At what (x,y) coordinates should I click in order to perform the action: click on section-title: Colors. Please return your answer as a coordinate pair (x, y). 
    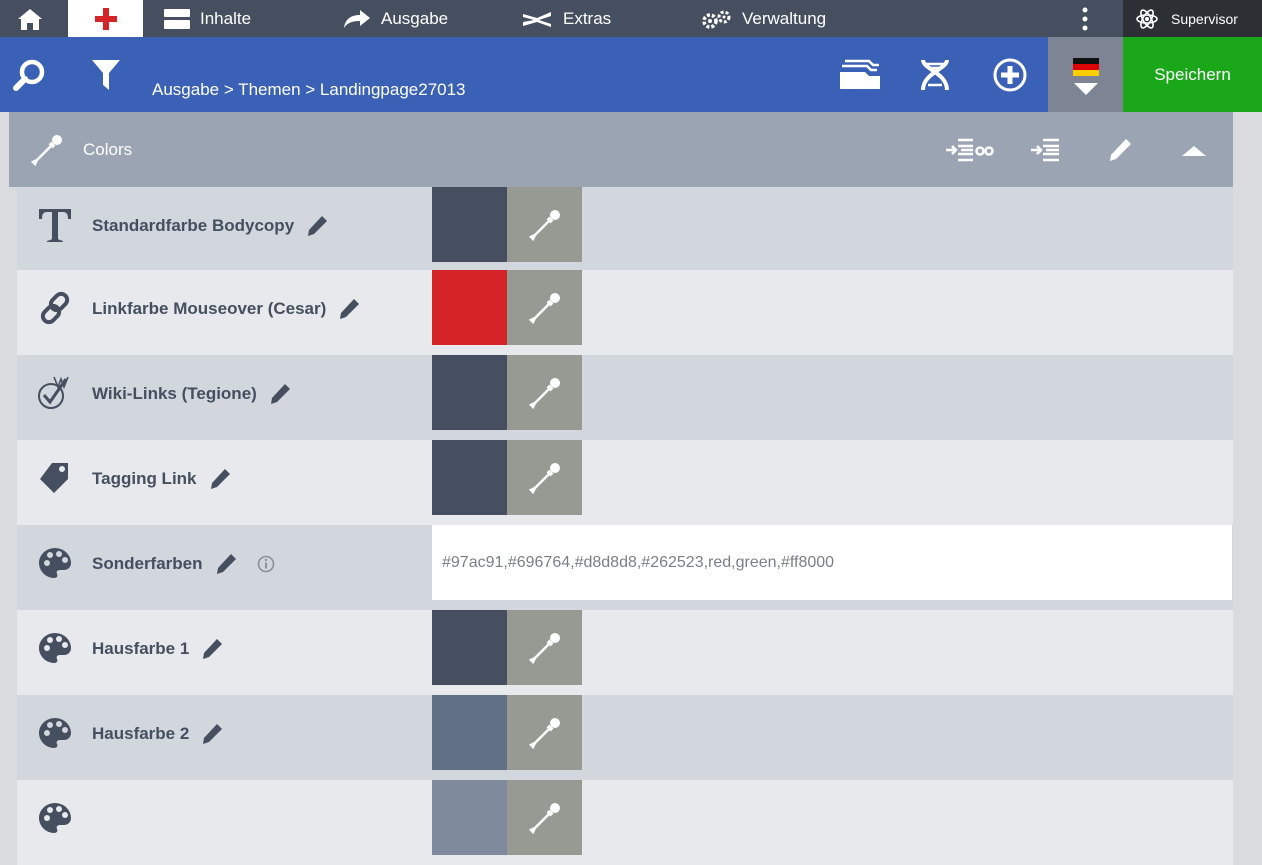
    Looking at the image, I should click on (108, 149).